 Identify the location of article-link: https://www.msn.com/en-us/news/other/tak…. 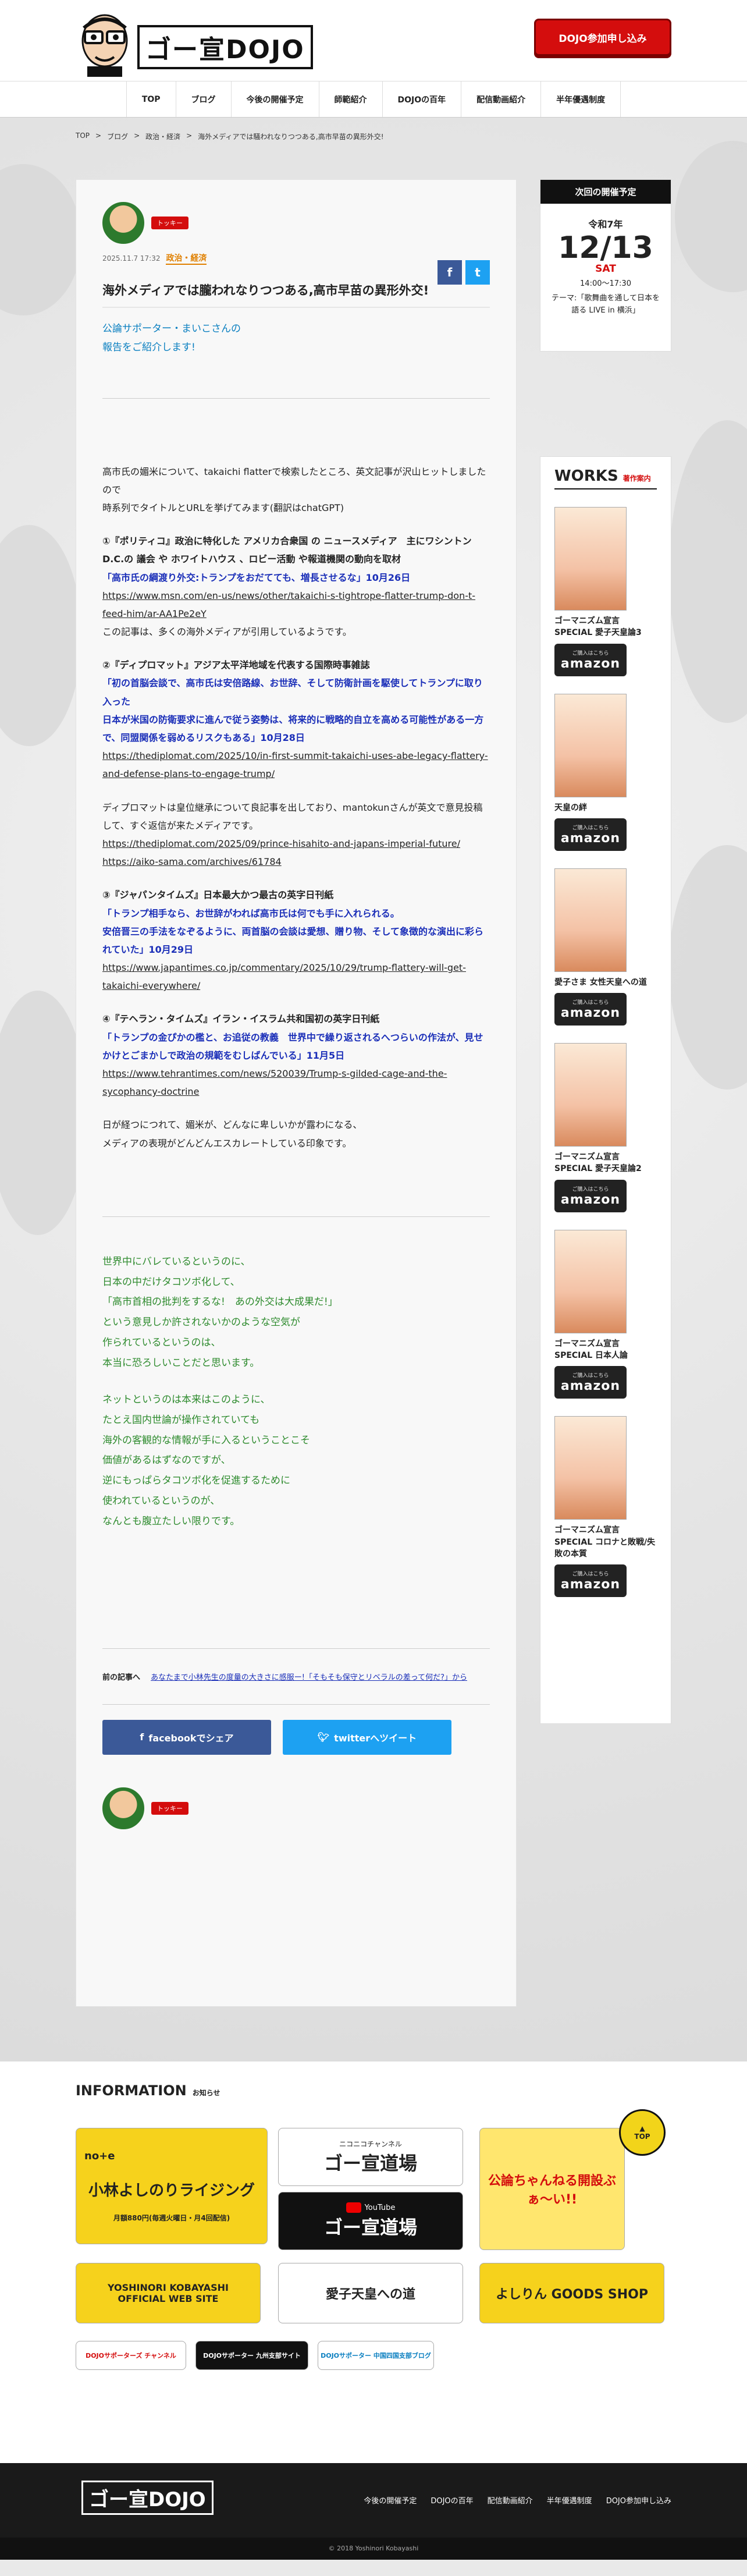
(288, 605).